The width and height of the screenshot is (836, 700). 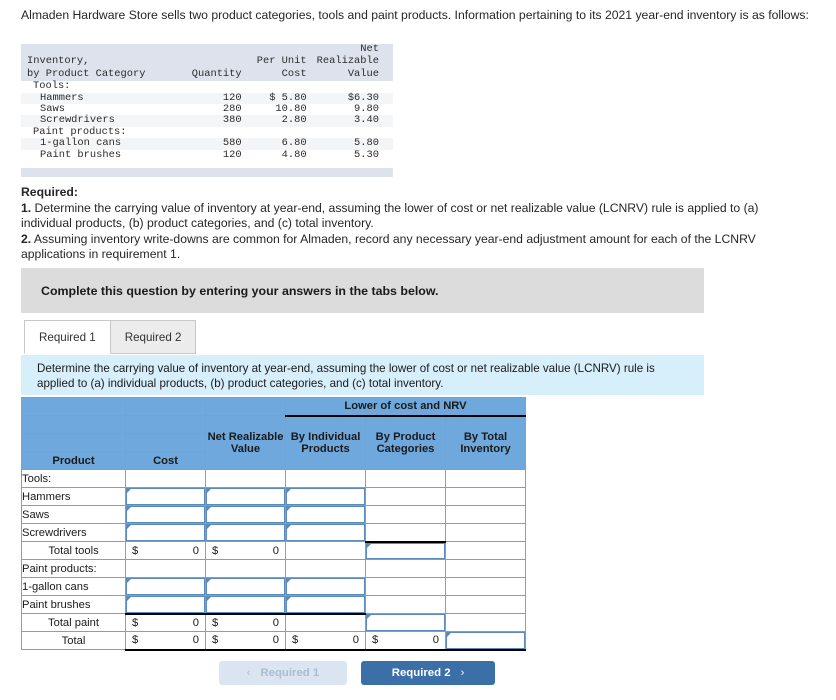 I want to click on tab-required-2: Required 2, so click(x=153, y=337).